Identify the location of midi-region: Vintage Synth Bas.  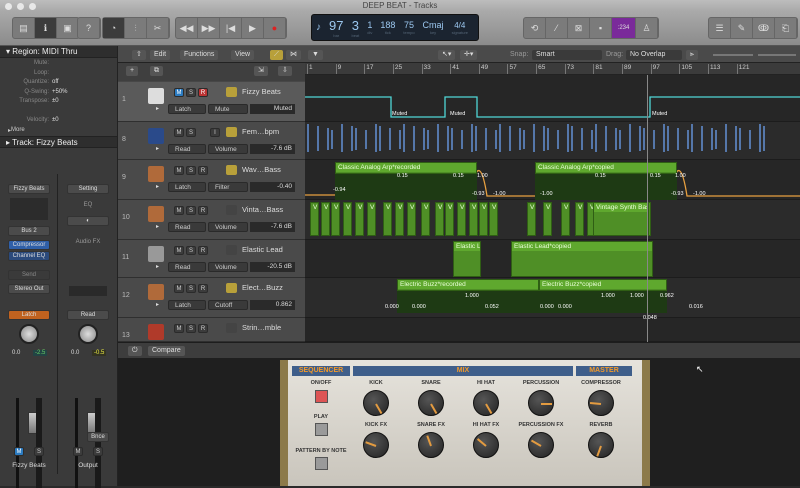
(621, 219).